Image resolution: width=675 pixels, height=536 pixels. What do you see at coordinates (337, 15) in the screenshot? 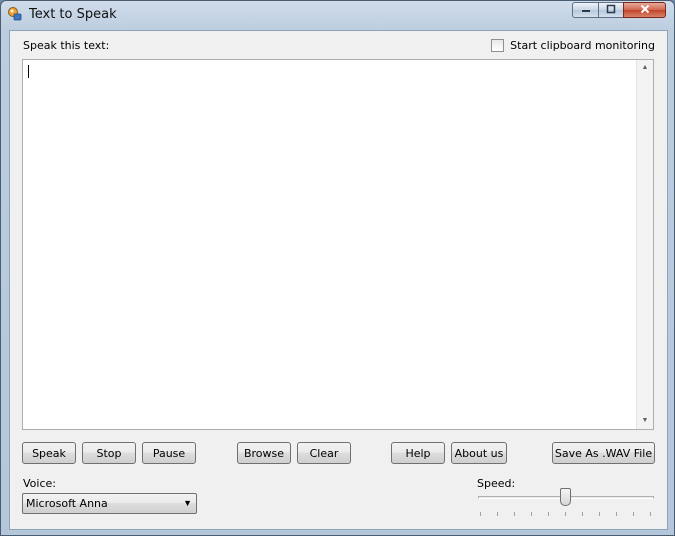
I see `title-bar: Text to Speak` at bounding box center [337, 15].